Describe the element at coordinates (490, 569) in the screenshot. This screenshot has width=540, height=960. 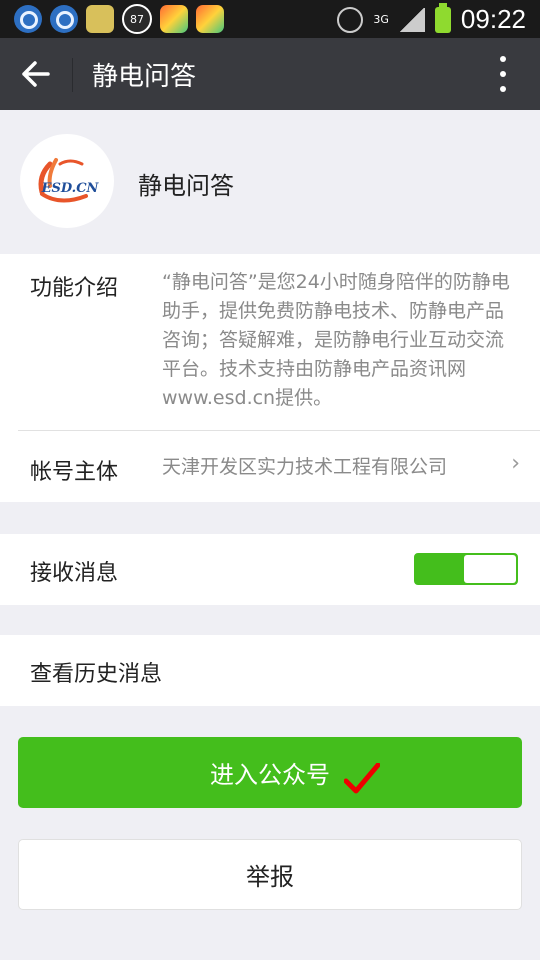
I see `toggle-knob` at that location.